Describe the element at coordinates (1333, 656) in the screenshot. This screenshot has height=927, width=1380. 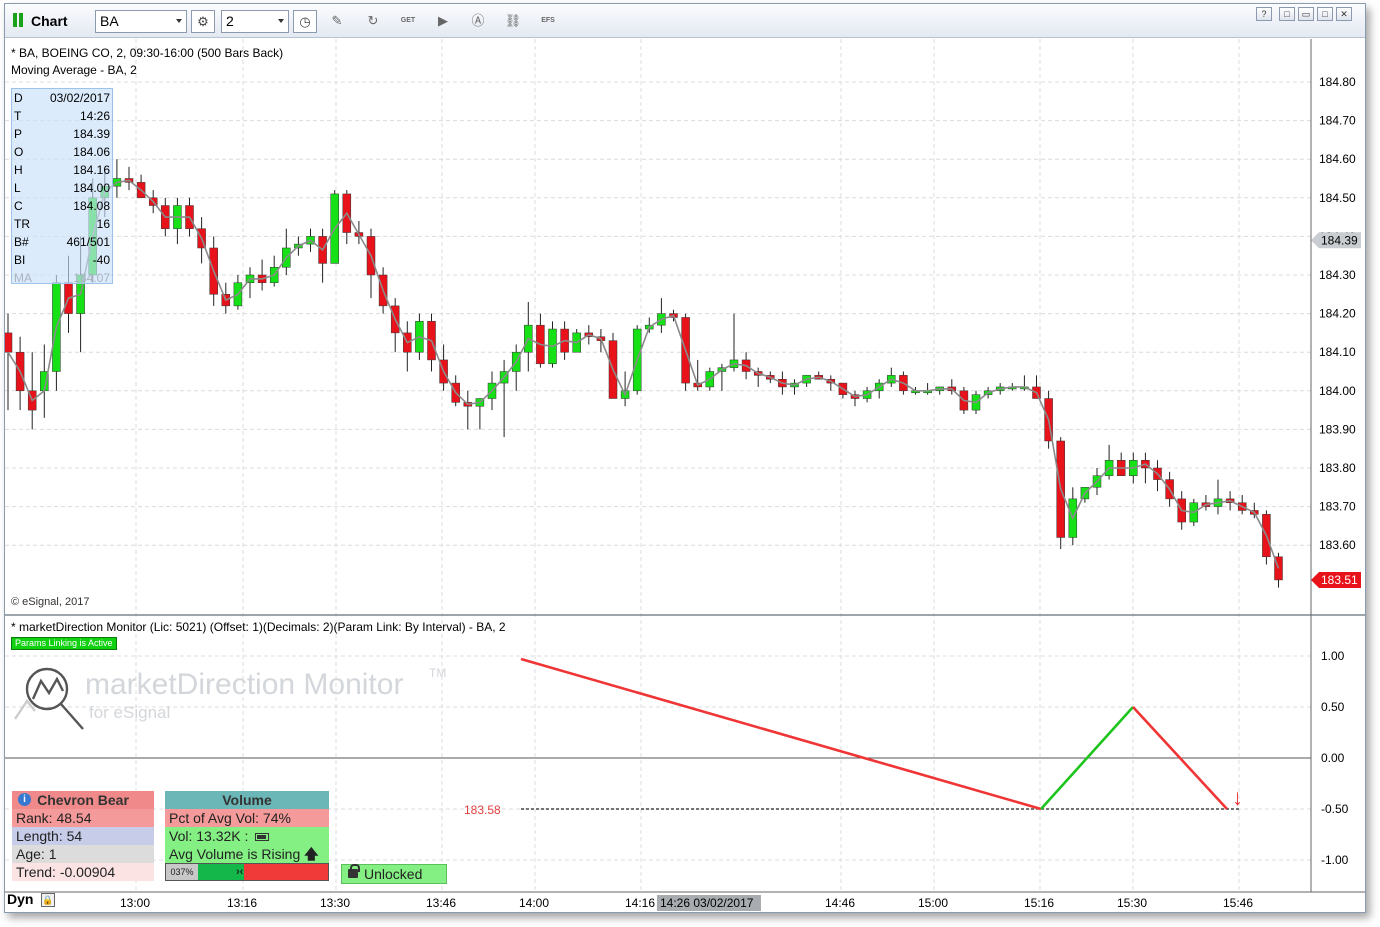
I see `indicator-tick-label: 1.00` at that location.